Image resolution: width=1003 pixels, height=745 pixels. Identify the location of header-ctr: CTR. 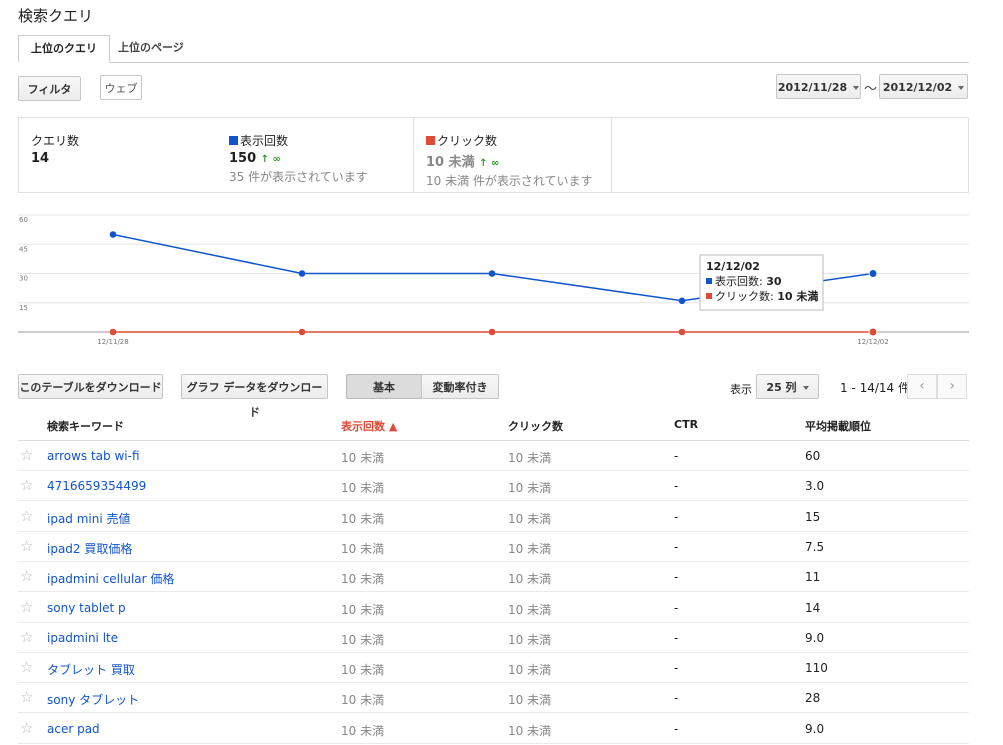
(686, 424).